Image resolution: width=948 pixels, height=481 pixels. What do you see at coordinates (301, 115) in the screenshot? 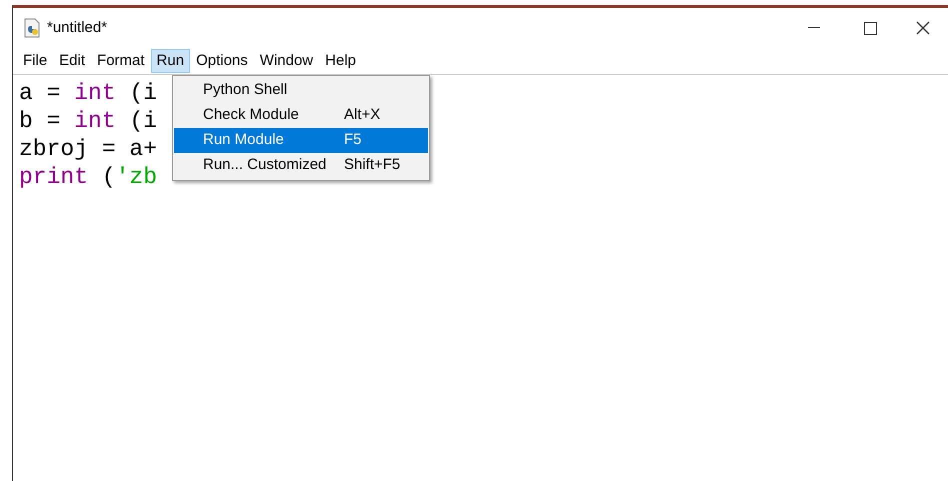
I see `menu-option: Check Module Alt+X` at bounding box center [301, 115].